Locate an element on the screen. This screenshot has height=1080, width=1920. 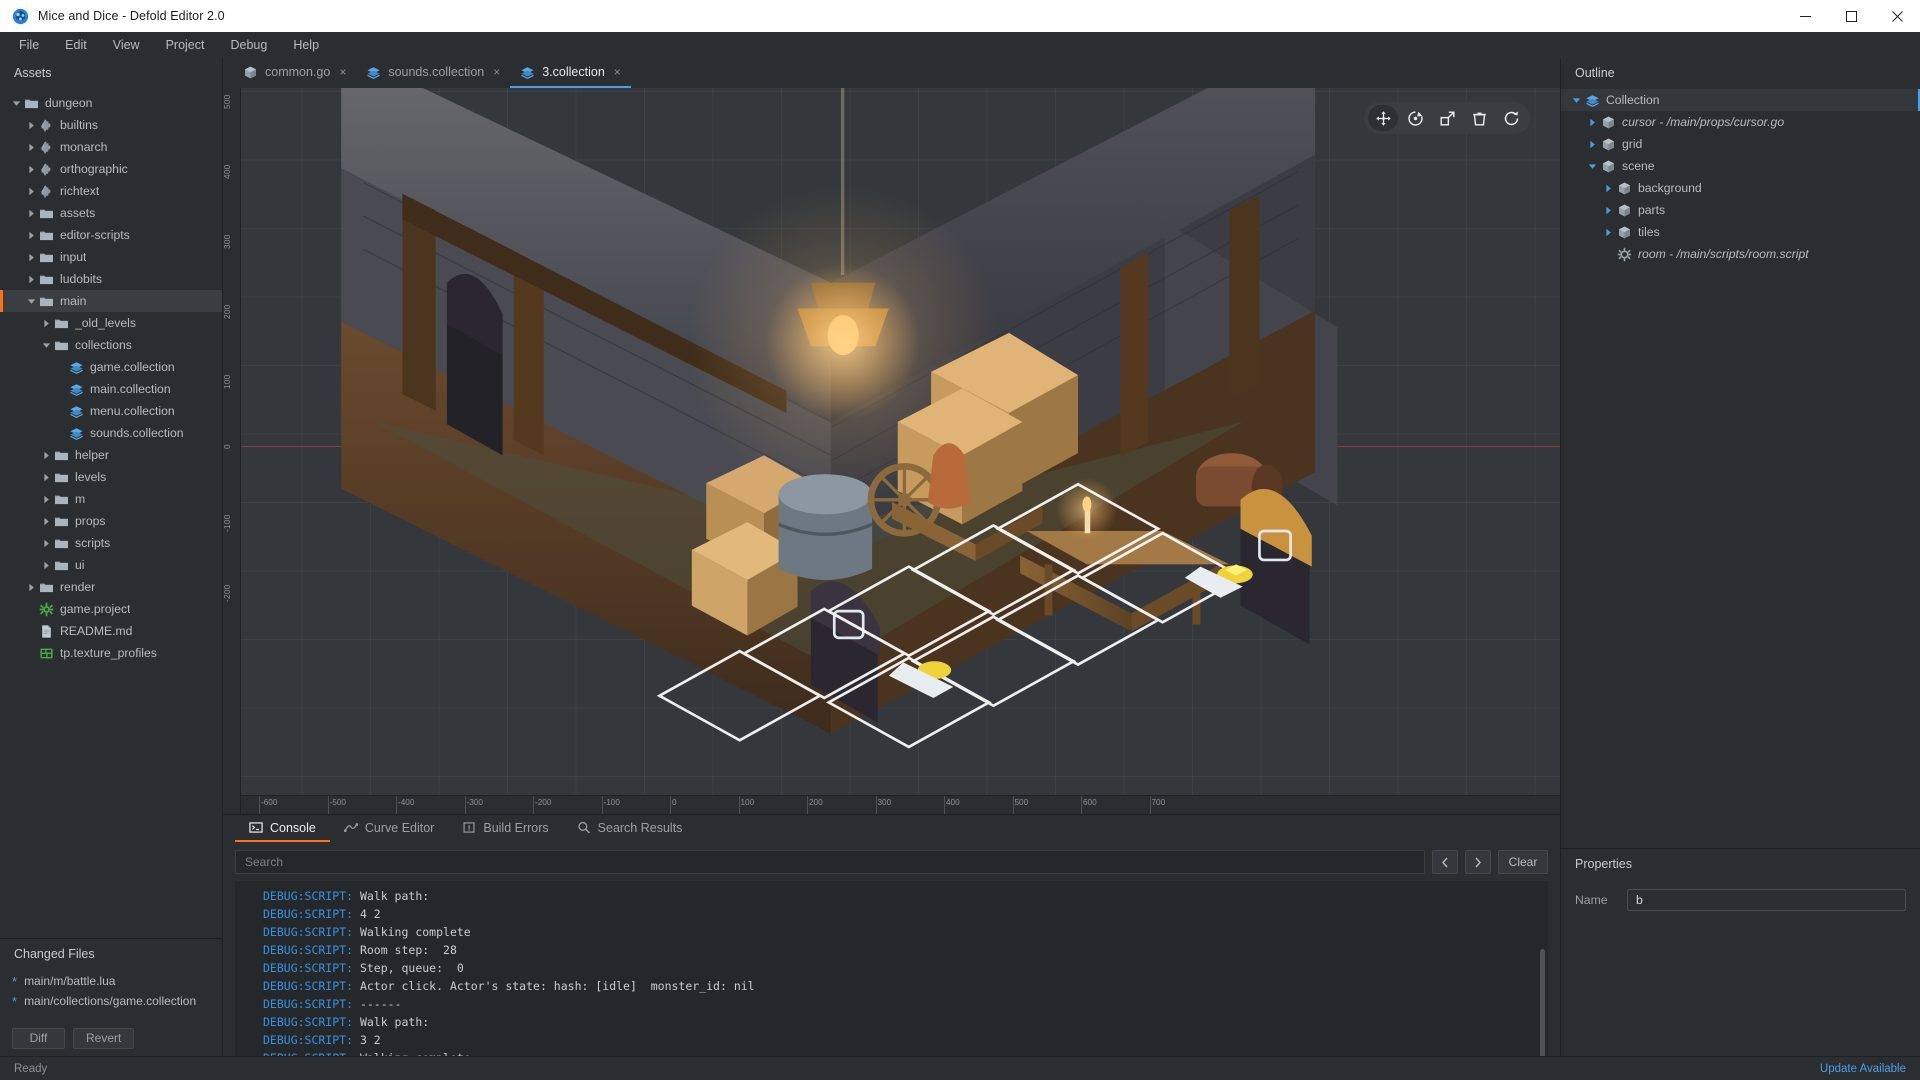
dock-tab: Console is located at coordinates (282, 828).